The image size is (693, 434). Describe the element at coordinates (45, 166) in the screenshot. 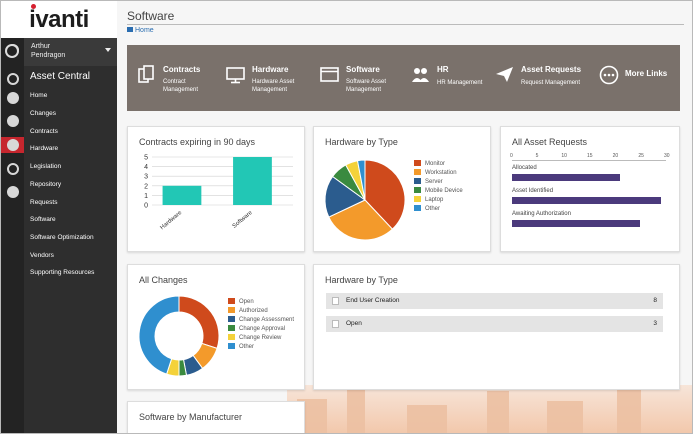

I see `sidebar-item-legislation: Legislation` at that location.